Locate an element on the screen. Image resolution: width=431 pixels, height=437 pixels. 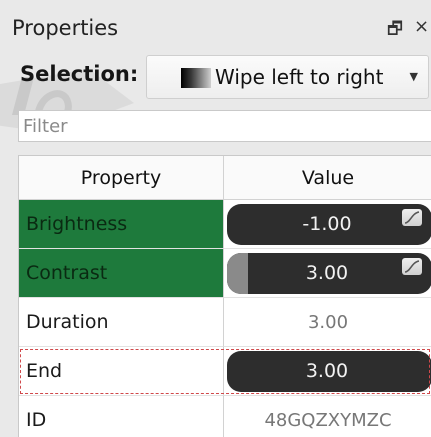
property-value: 48GQZXYMZC is located at coordinates (328, 420).